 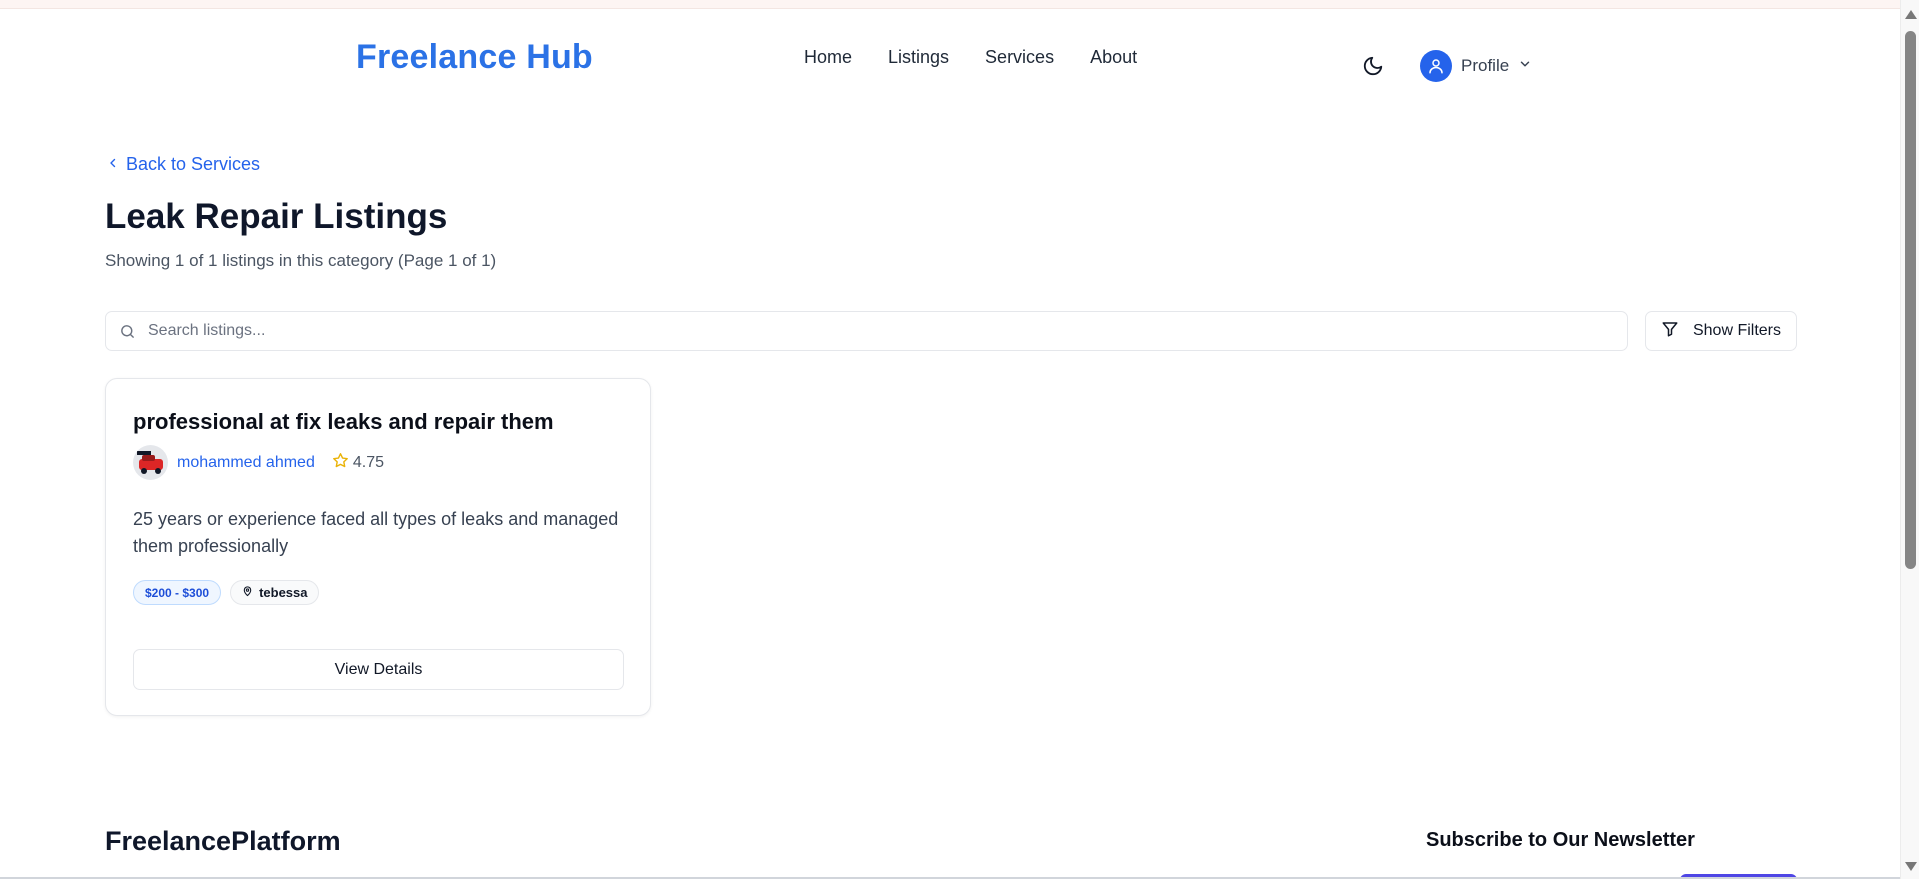 What do you see at coordinates (1560, 840) in the screenshot?
I see `newsletter-title: Subscribe to Our Newsletter` at bounding box center [1560, 840].